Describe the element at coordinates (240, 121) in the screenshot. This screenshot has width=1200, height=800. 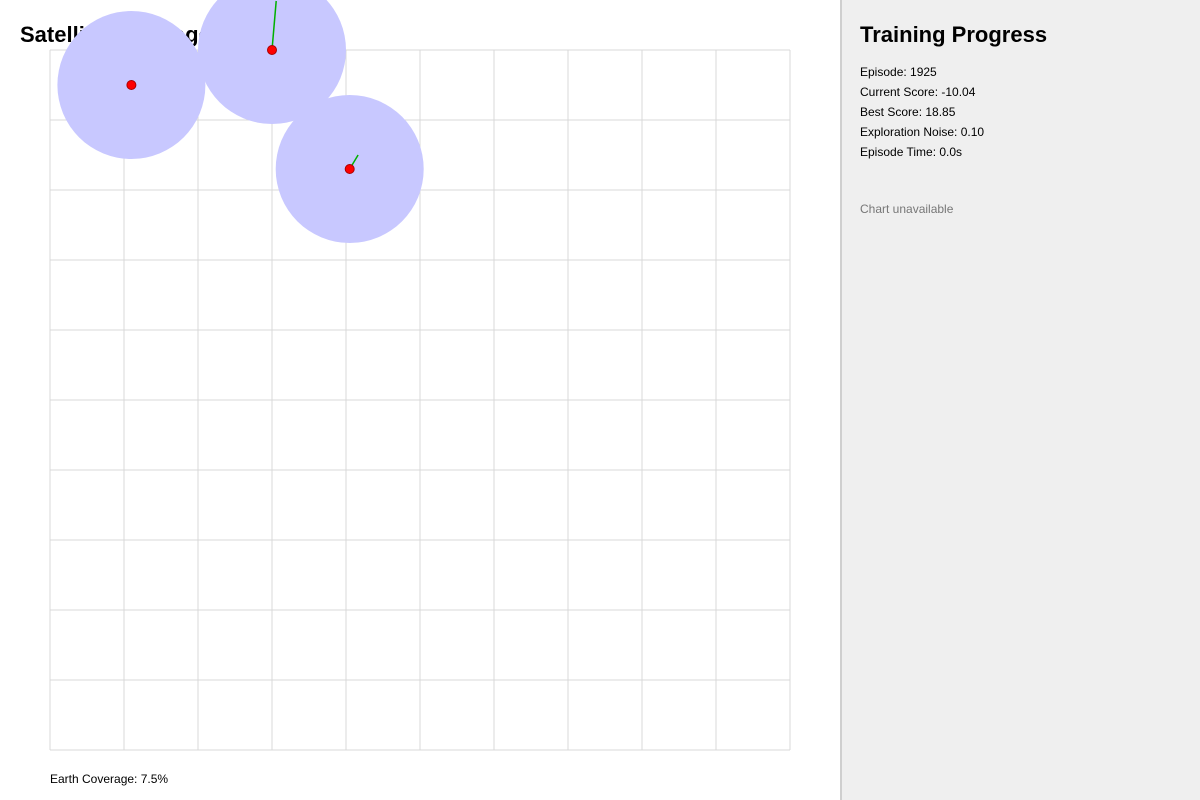
I see `coverage-areas` at that location.